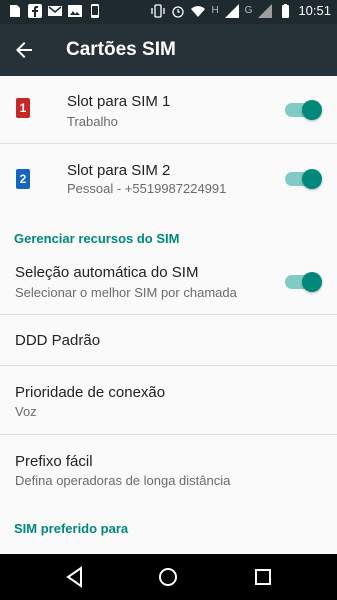 The image size is (337, 600). I want to click on status-bar: H G 10:51, so click(168, 12).